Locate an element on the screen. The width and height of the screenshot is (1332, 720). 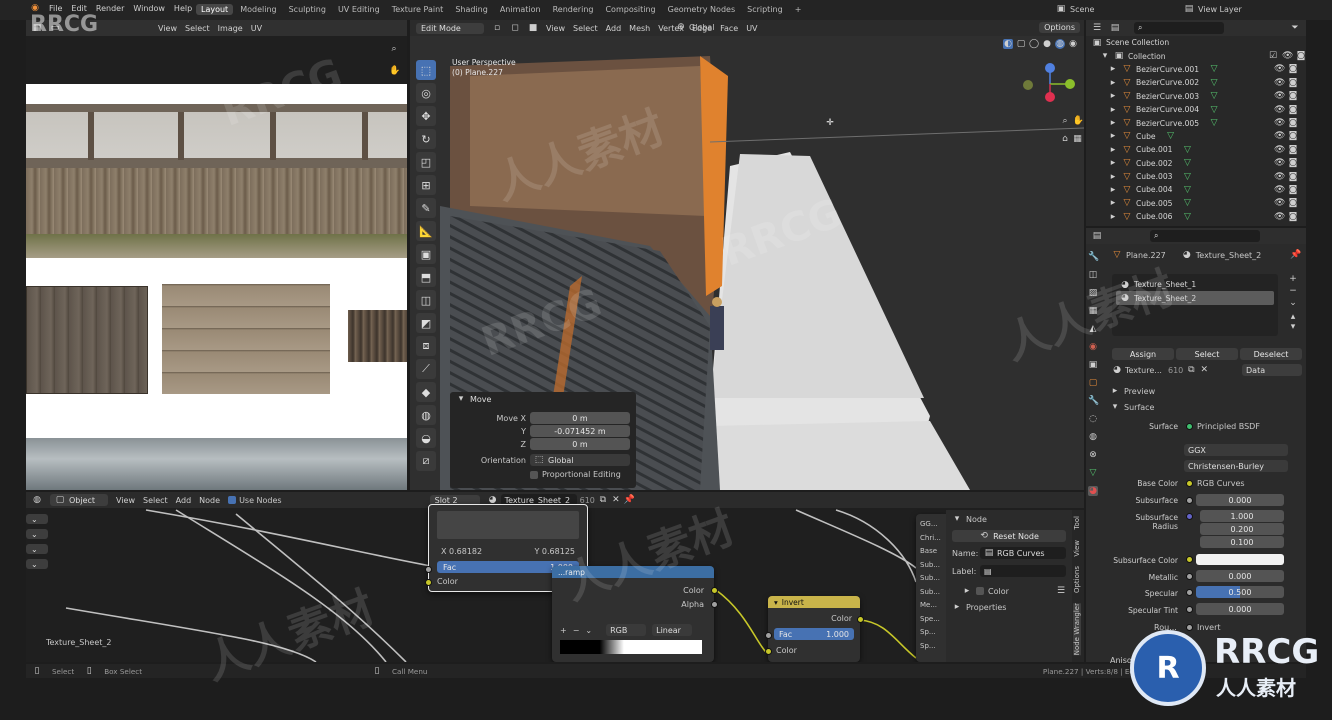
tab-options: Options is located at coordinates (1077, 579).